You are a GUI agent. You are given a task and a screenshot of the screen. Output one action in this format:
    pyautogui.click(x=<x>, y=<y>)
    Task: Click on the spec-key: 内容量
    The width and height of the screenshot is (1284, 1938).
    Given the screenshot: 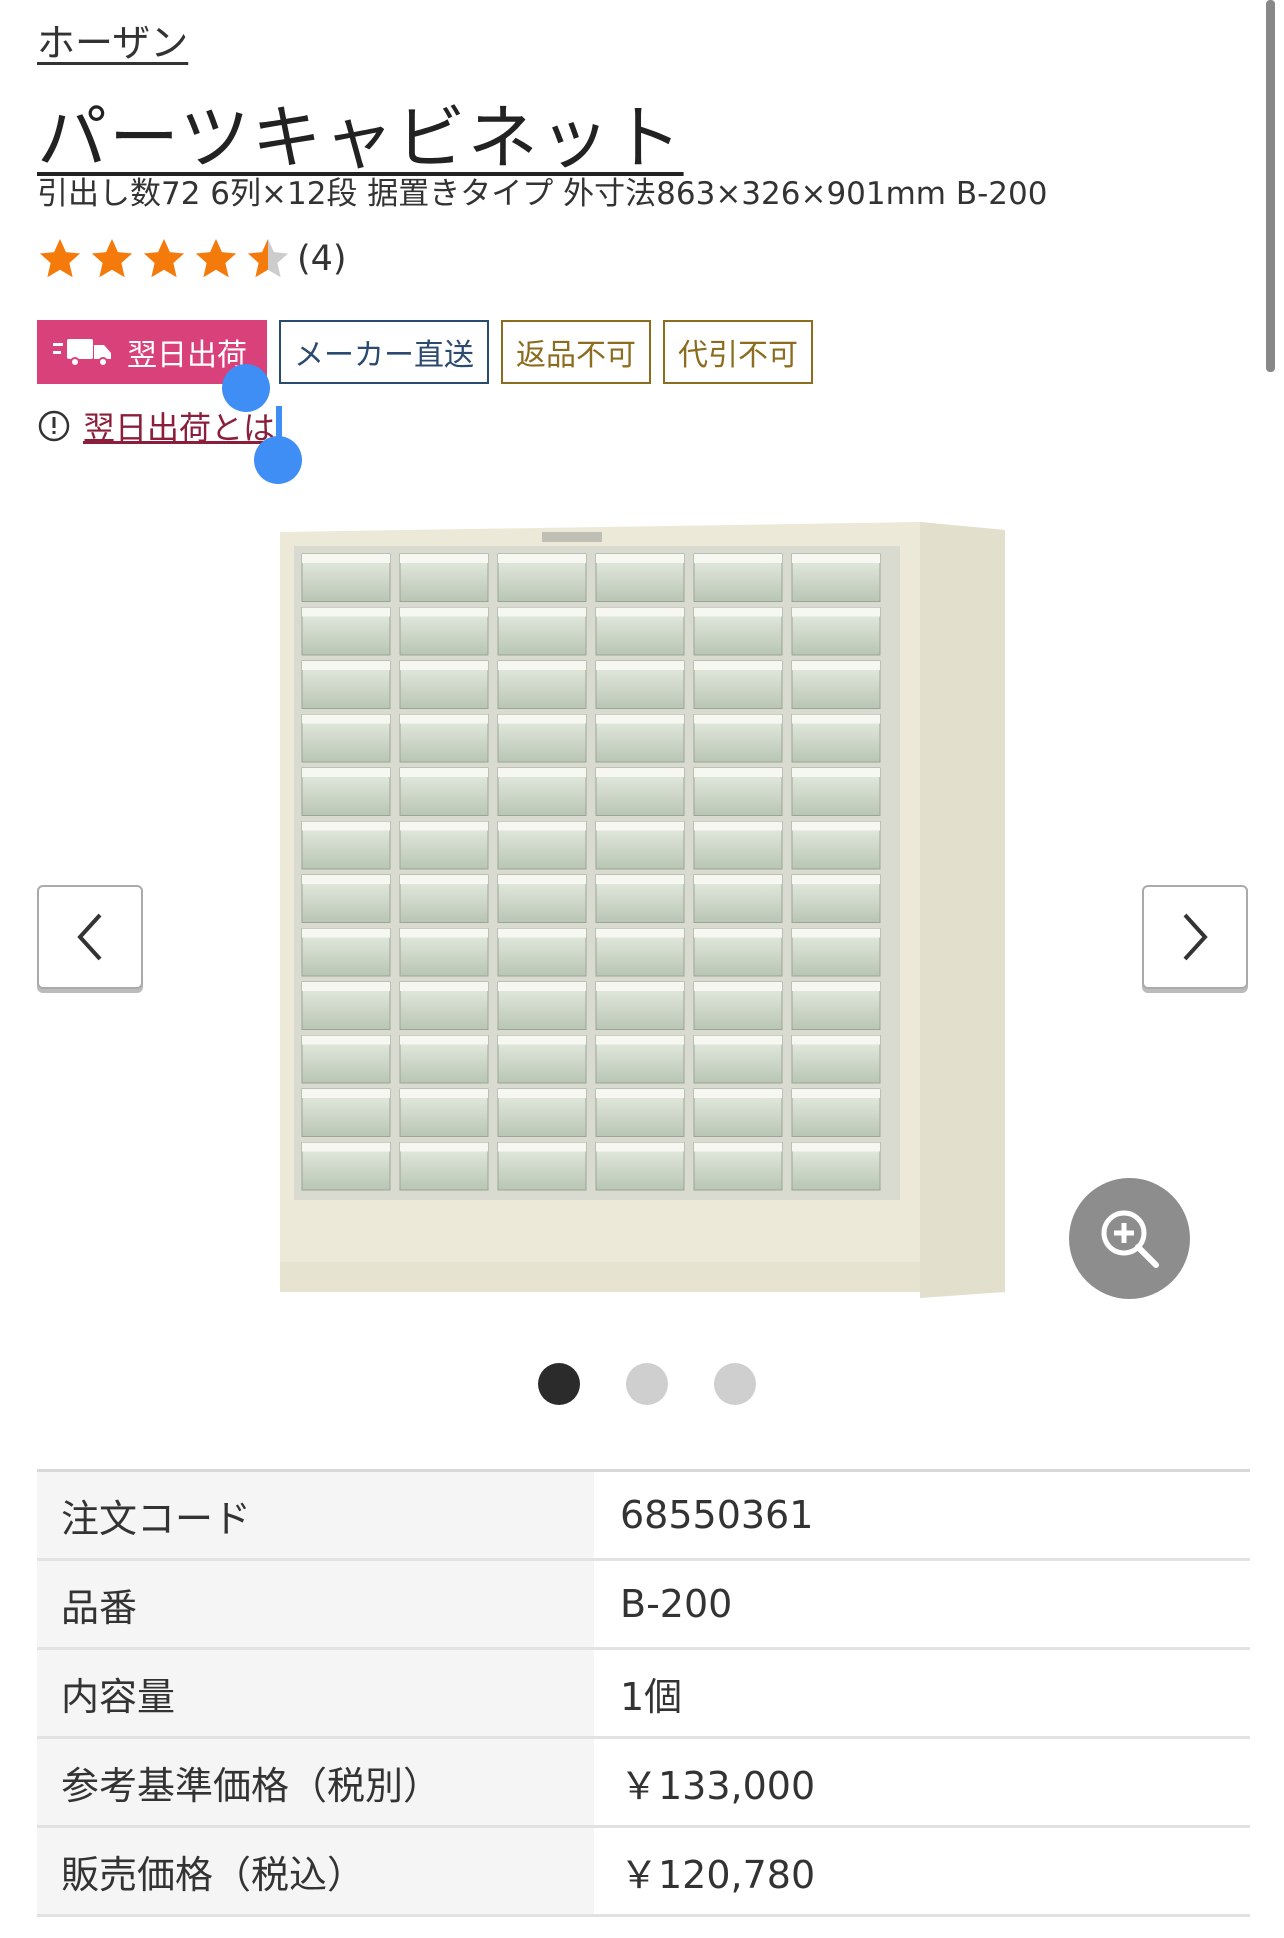 What is the action you would take?
    pyautogui.click(x=315, y=1693)
    